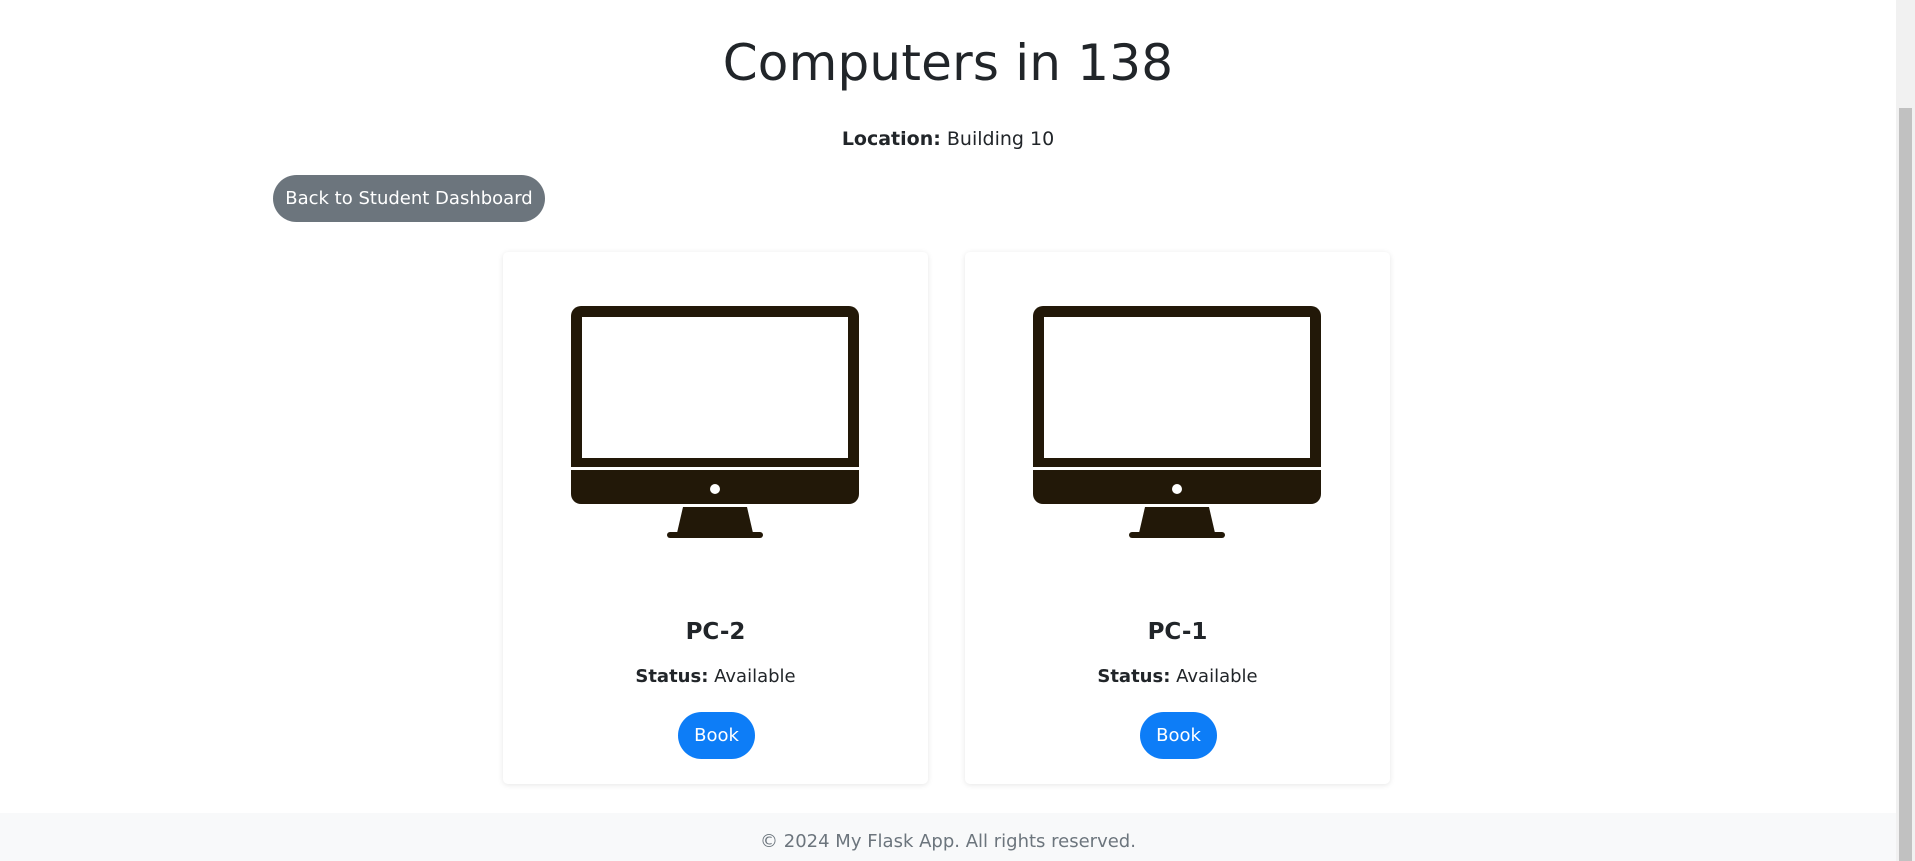  What do you see at coordinates (715, 632) in the screenshot?
I see `computer-name: PC-2` at bounding box center [715, 632].